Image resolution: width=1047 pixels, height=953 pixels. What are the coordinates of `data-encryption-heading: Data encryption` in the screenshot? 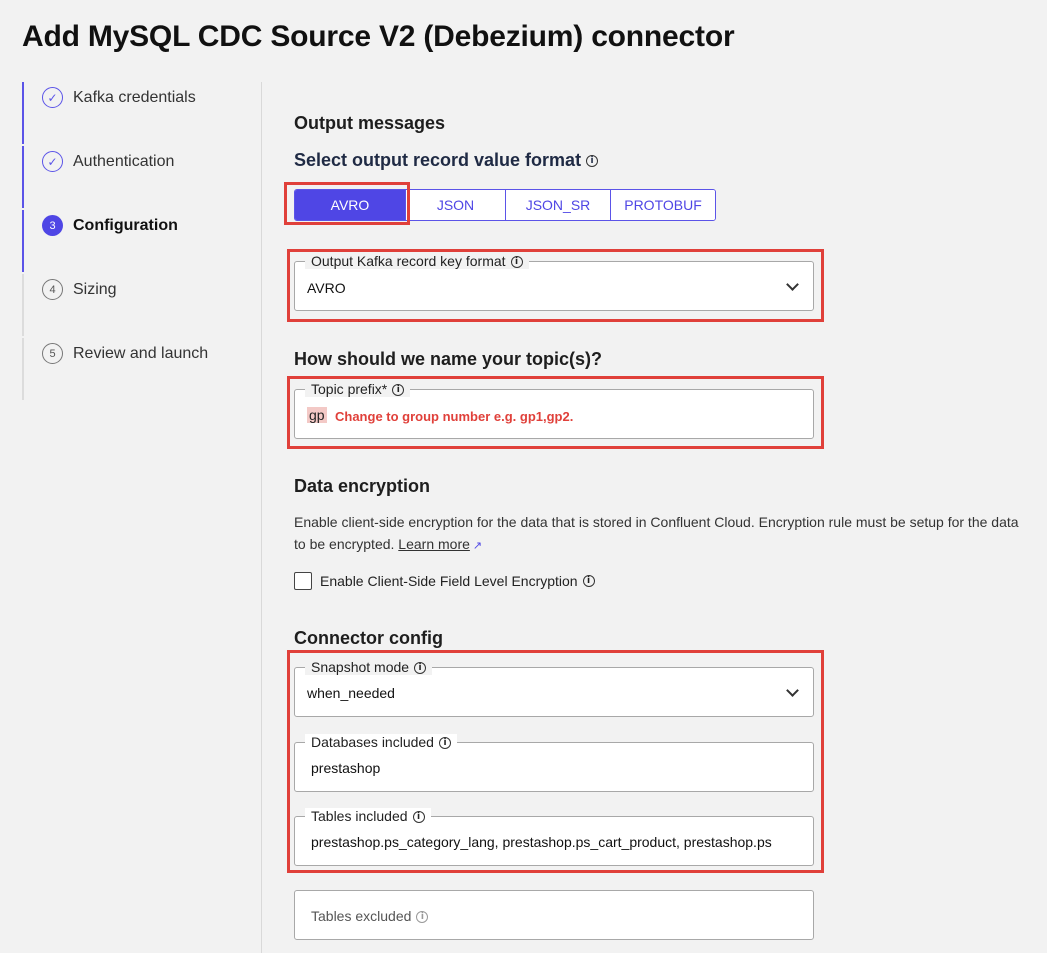 It's located at (362, 486).